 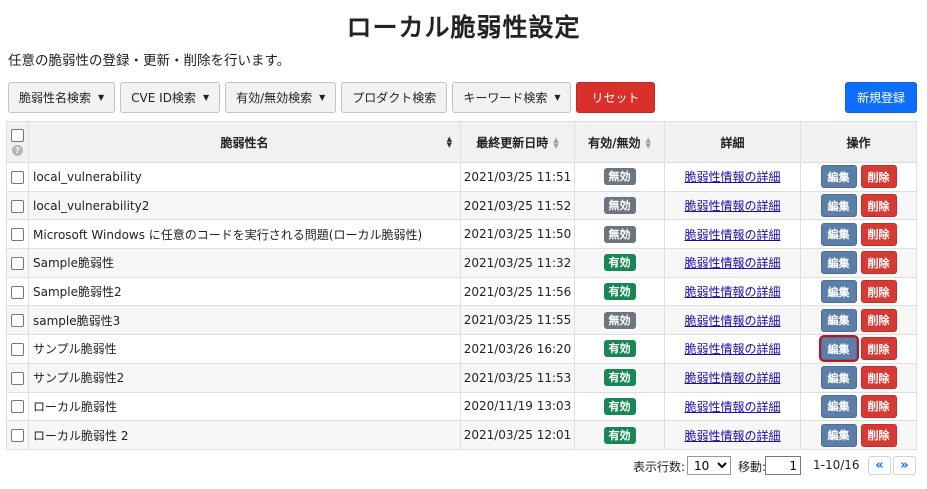 I want to click on cve-id-search-button: CVE ID検索 ▼, so click(x=170, y=97).